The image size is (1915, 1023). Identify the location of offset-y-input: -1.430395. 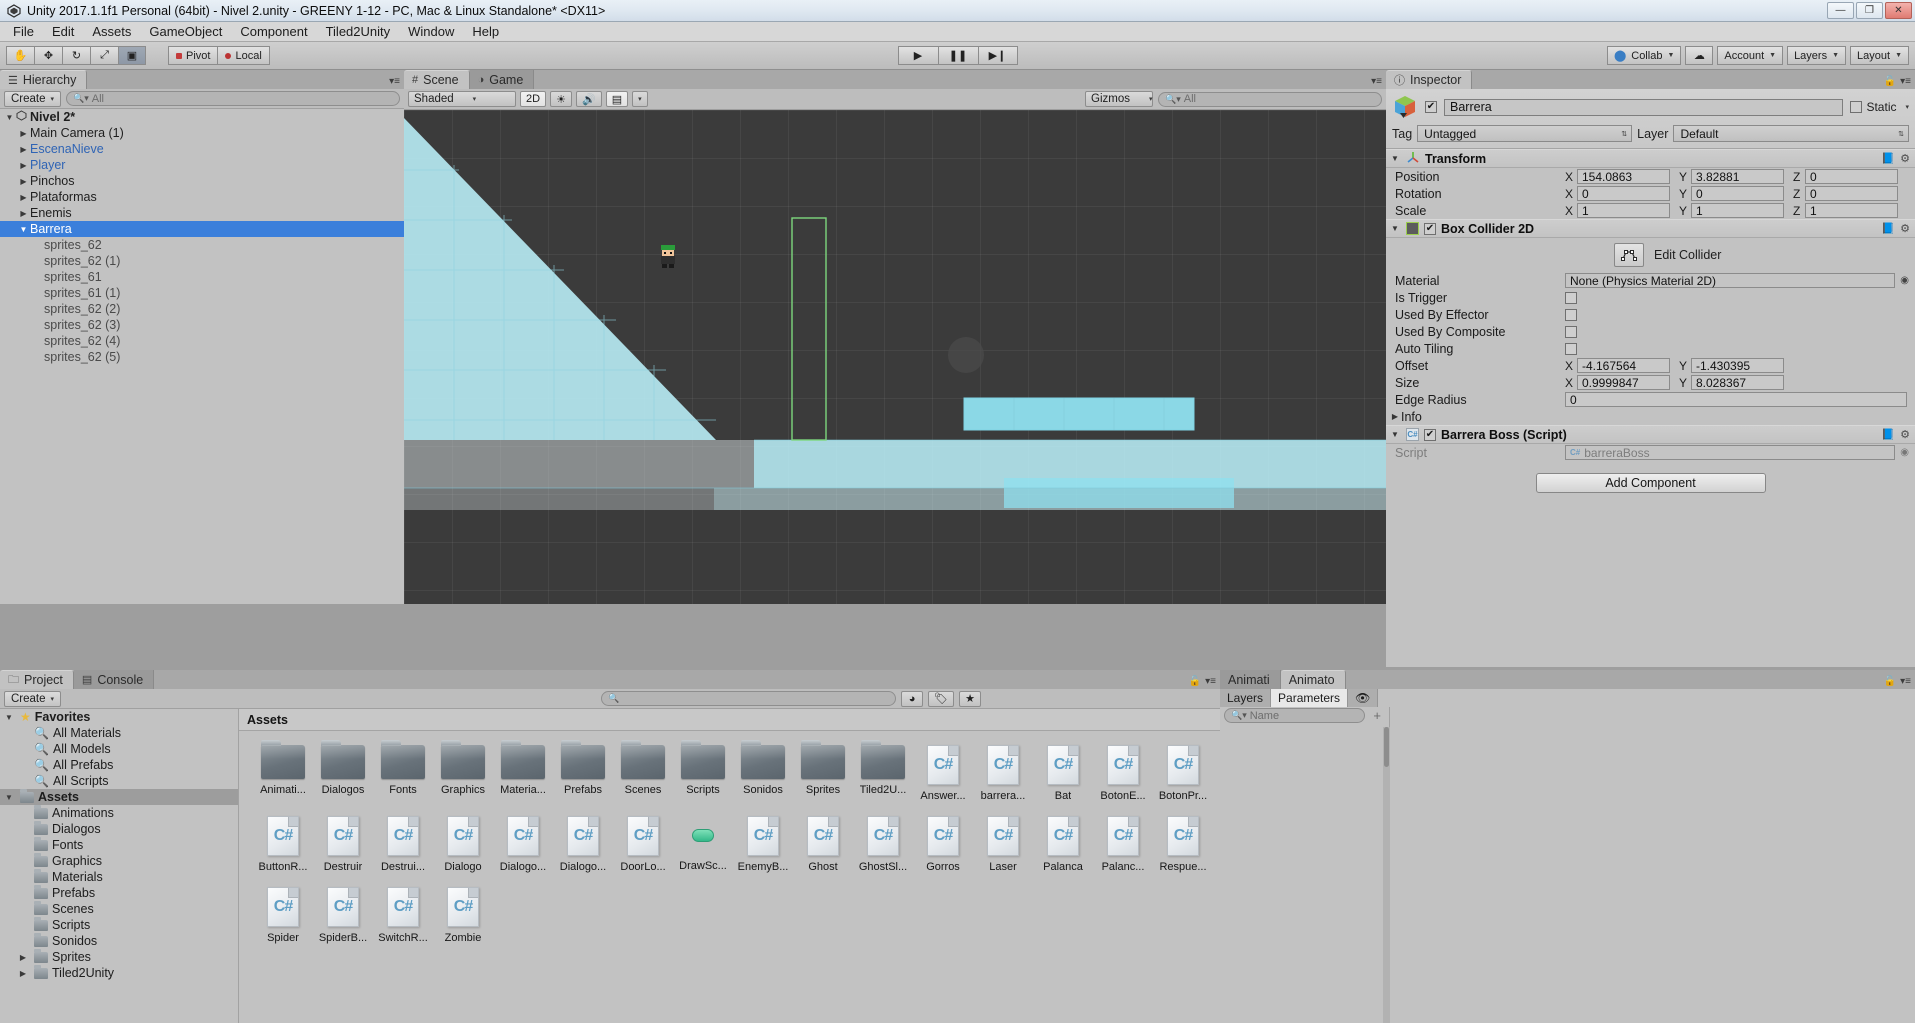
(1737, 365).